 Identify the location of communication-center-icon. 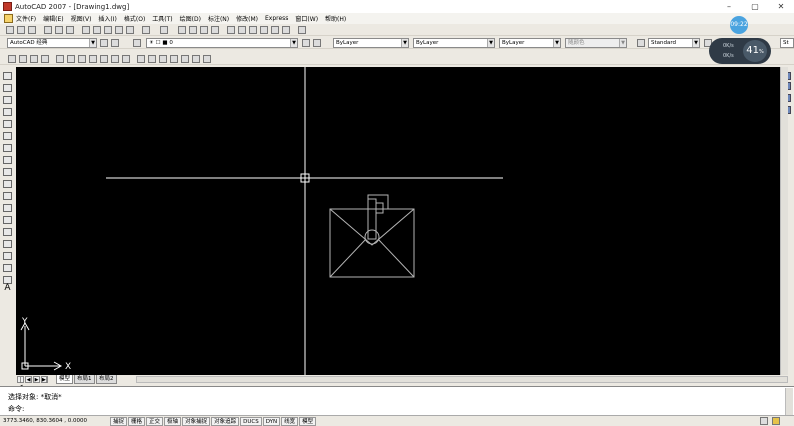
(764, 421).